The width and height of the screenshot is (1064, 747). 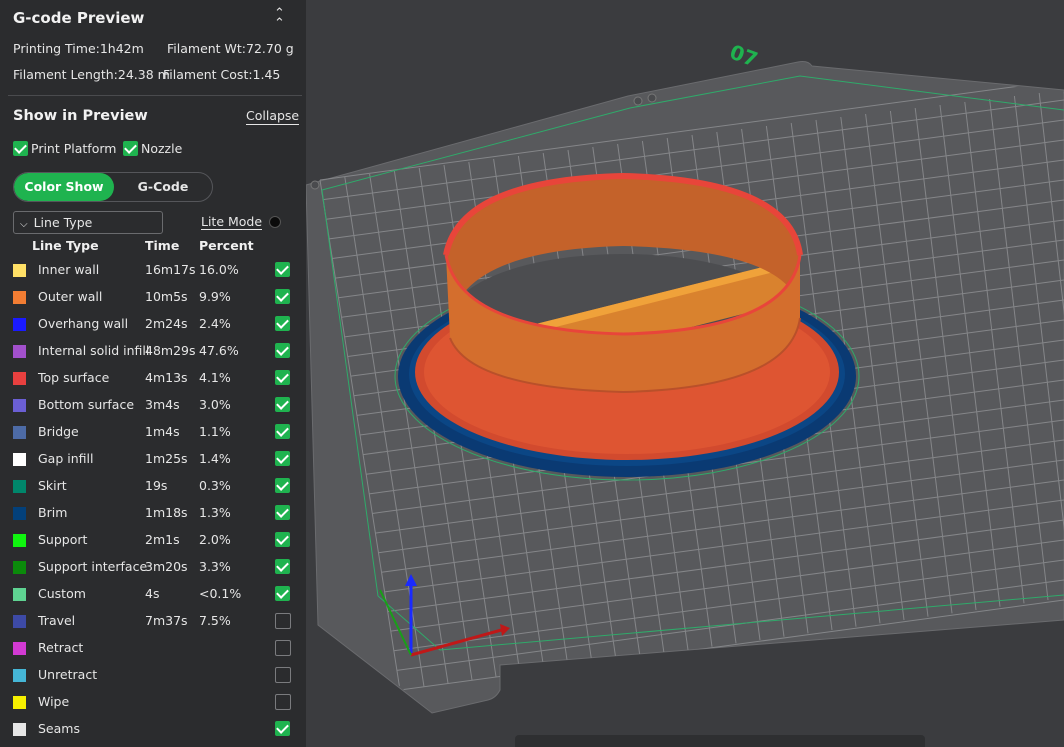 I want to click on list-item: Overhang wall 2m24s 2.4%, so click(x=153, y=325).